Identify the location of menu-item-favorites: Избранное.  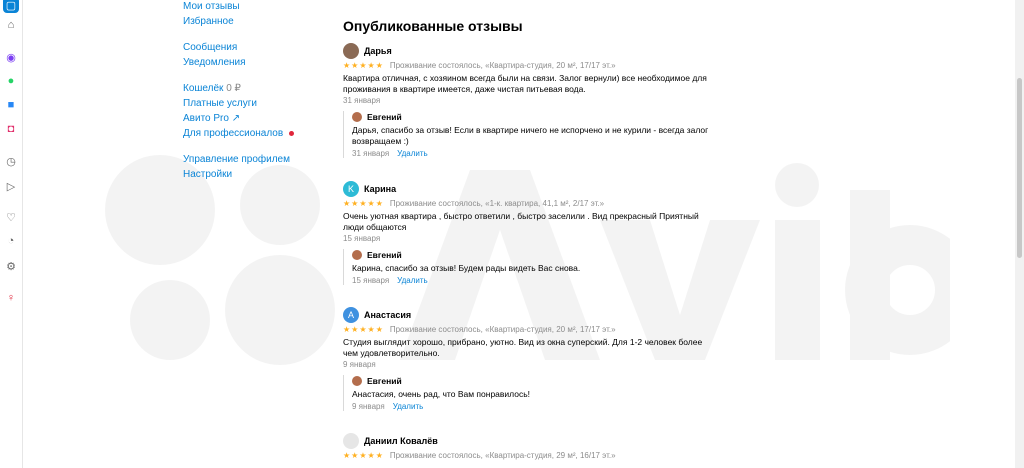
(238, 21).